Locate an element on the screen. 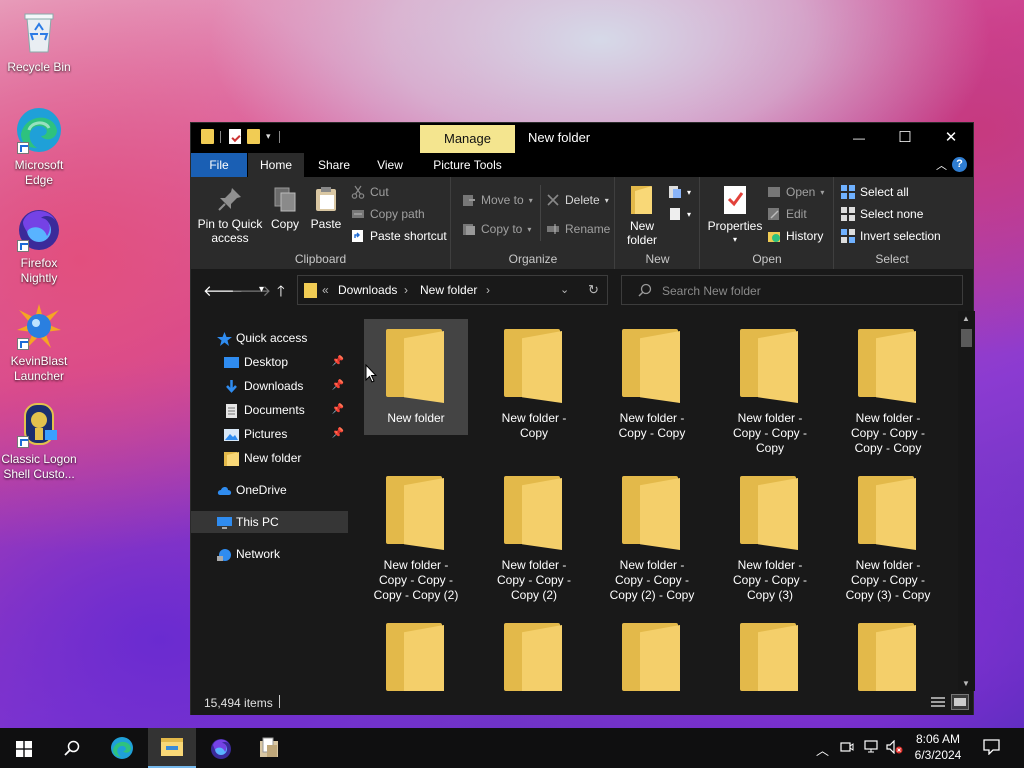 This screenshot has height=768, width=1024. recent-locations-chevron-icon: ▾ is located at coordinates (261, 289).